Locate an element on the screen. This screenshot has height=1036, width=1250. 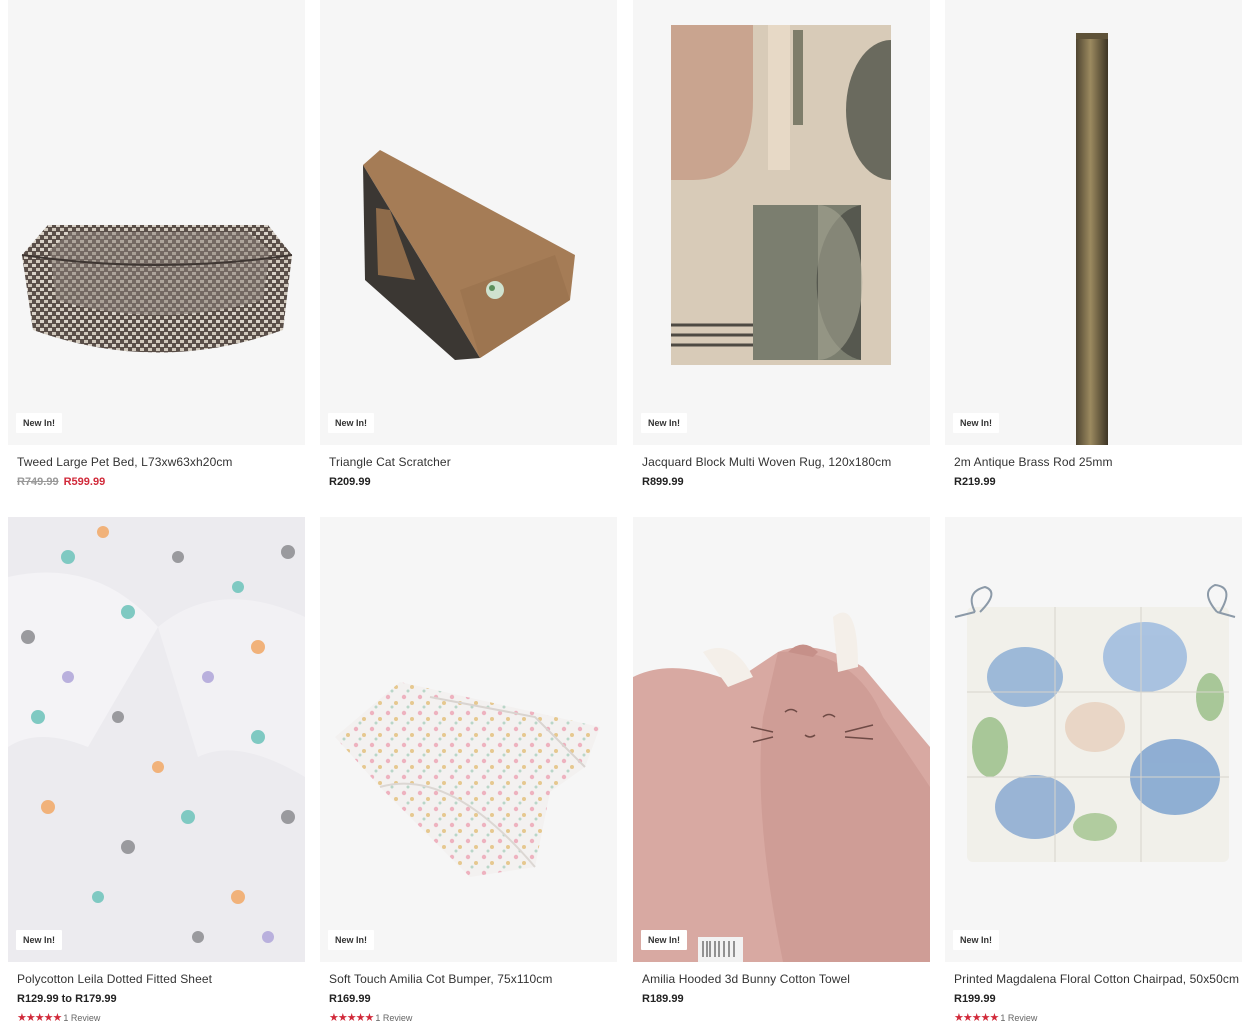
sale-price: R599.99 is located at coordinates (84, 482).